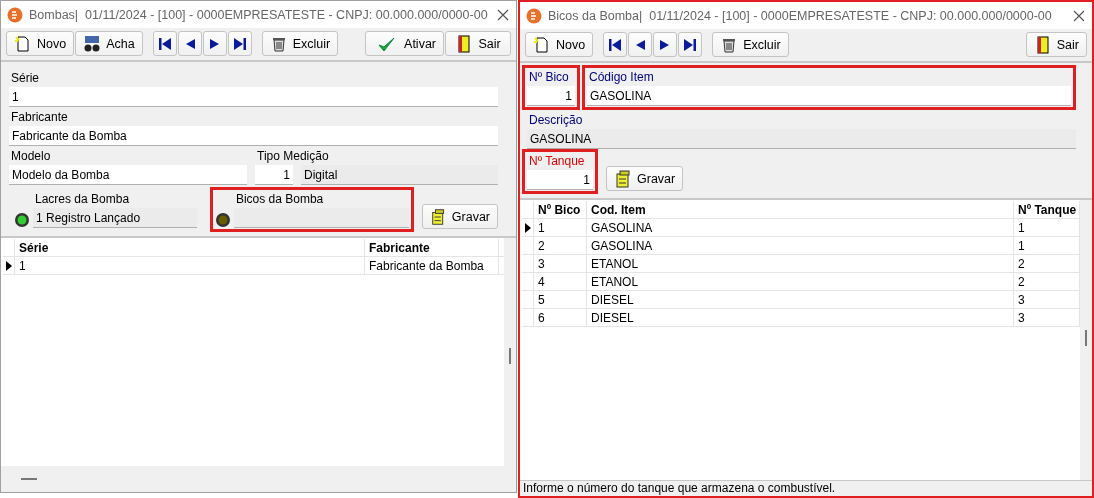 The image size is (1094, 498). What do you see at coordinates (82, 199) in the screenshot?
I see `field-label: Lacres da Bomba` at bounding box center [82, 199].